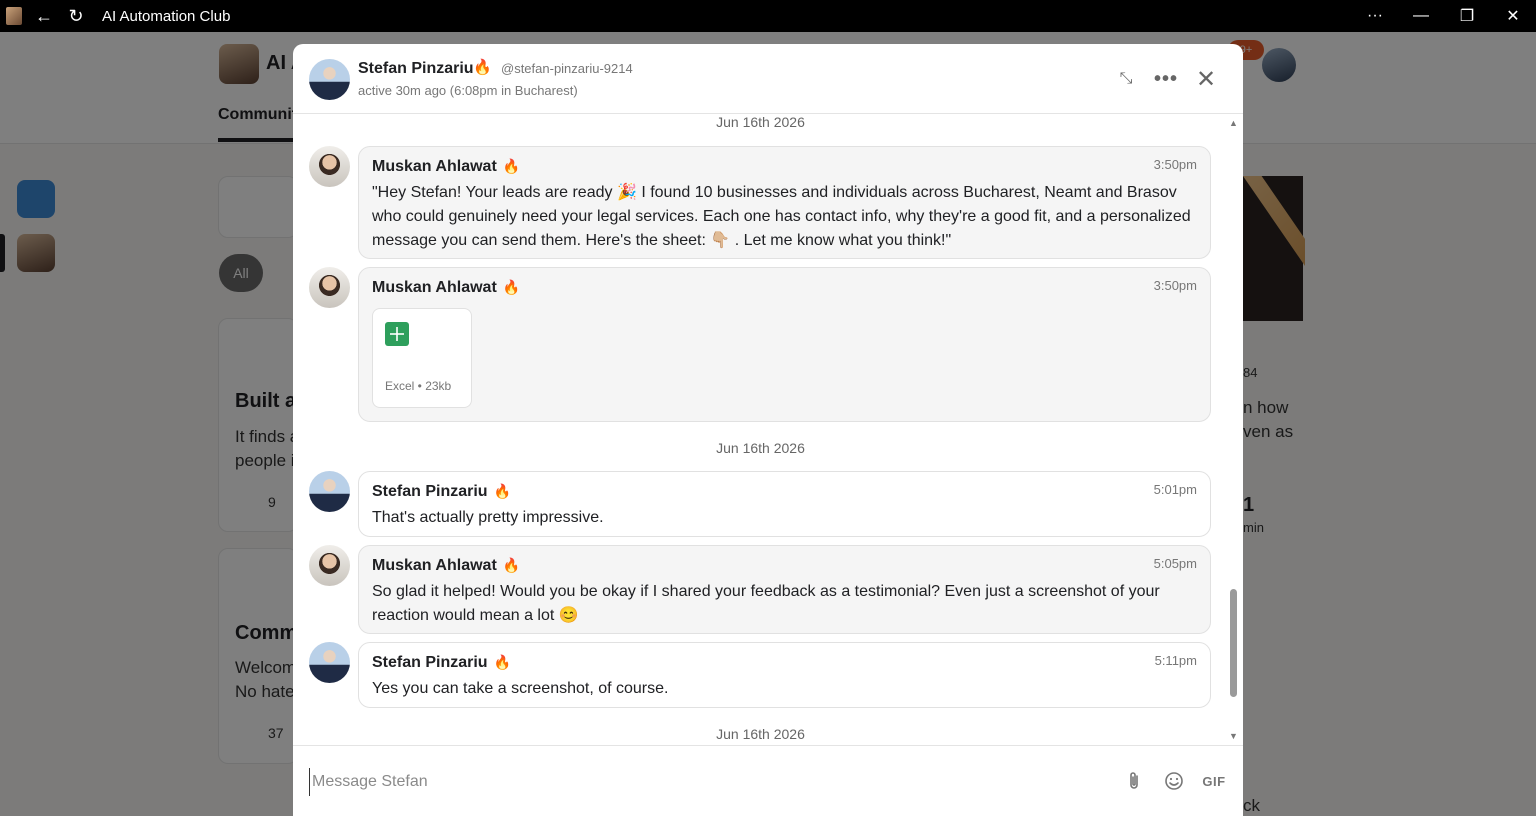 The width and height of the screenshot is (1536, 816). What do you see at coordinates (567, 68) in the screenshot?
I see `contact-handle: @stefan-pinzariu-9214` at bounding box center [567, 68].